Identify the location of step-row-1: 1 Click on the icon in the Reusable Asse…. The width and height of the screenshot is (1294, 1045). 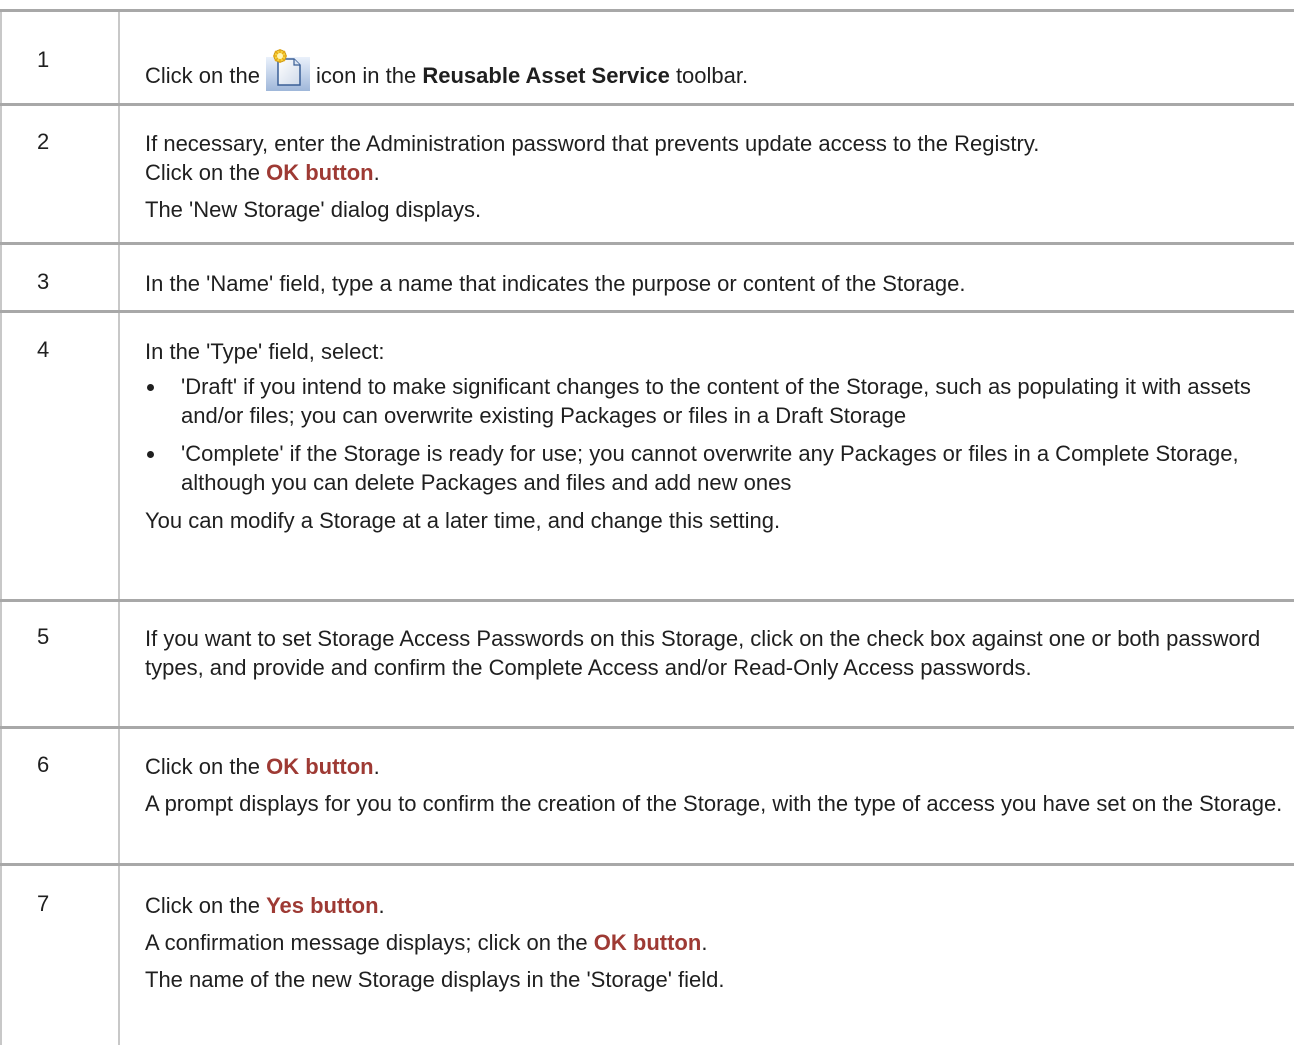
(647, 57).